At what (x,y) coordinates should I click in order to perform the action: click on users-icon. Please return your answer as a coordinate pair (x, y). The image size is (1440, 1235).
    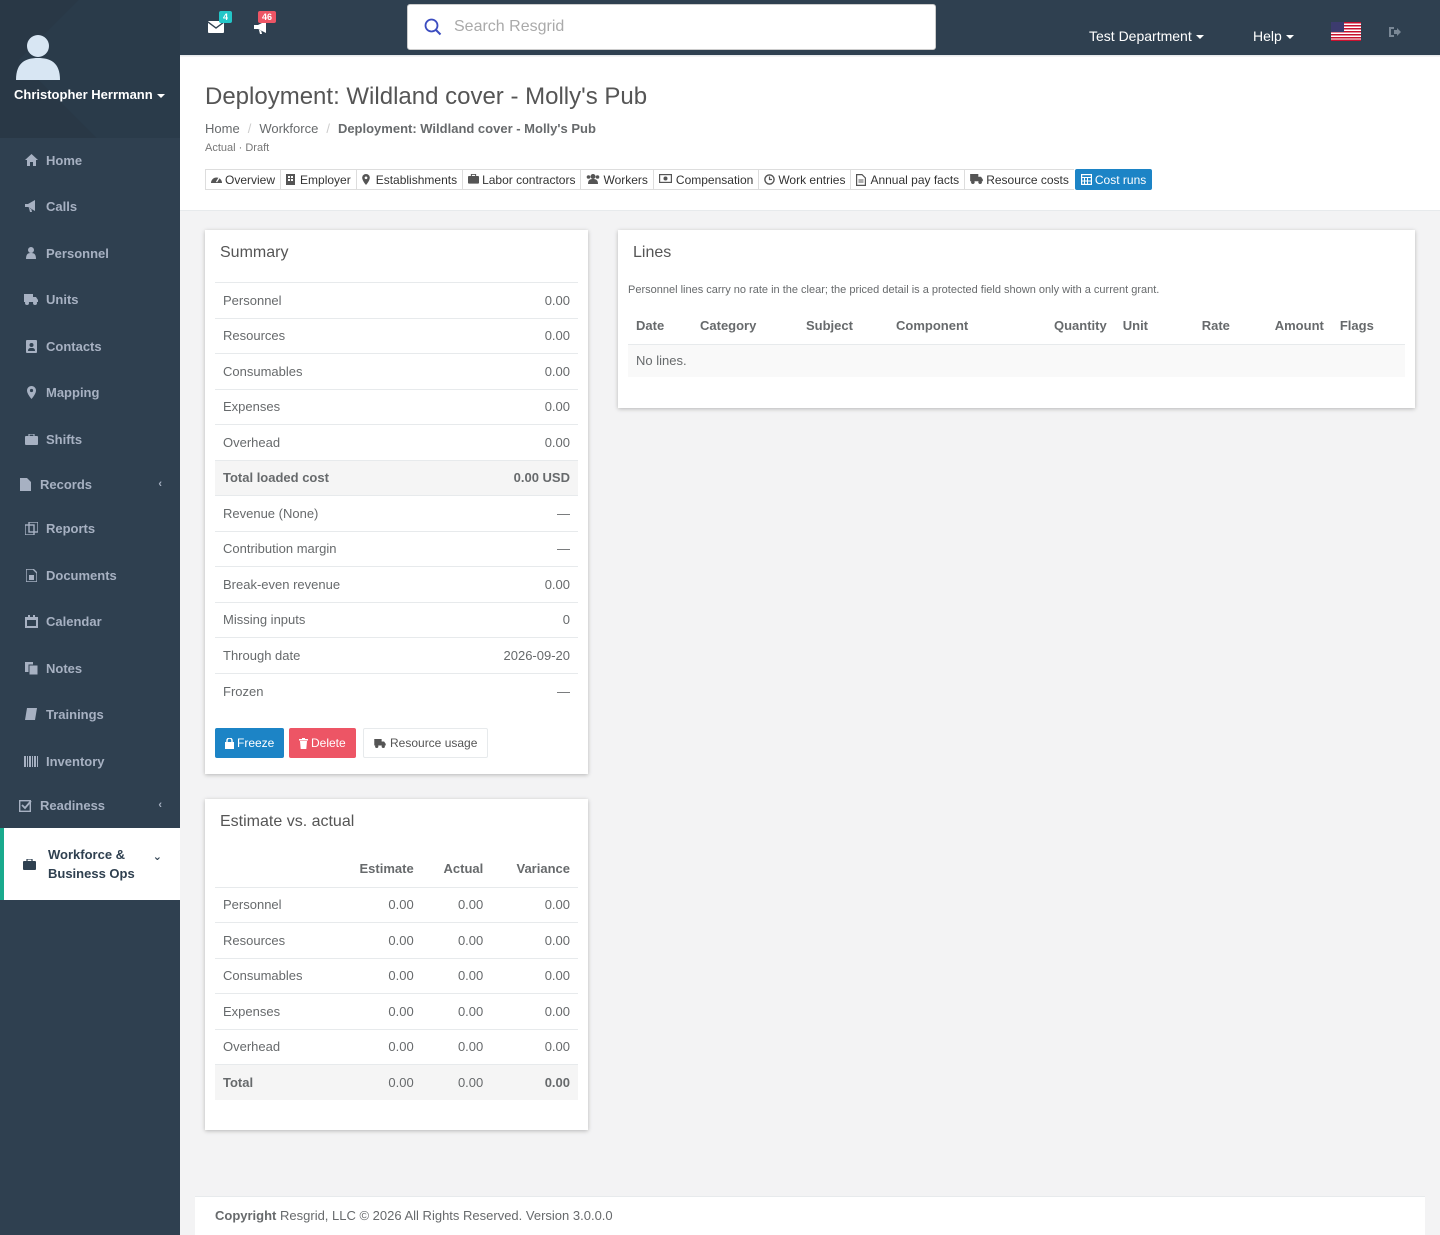
    Looking at the image, I should click on (593, 179).